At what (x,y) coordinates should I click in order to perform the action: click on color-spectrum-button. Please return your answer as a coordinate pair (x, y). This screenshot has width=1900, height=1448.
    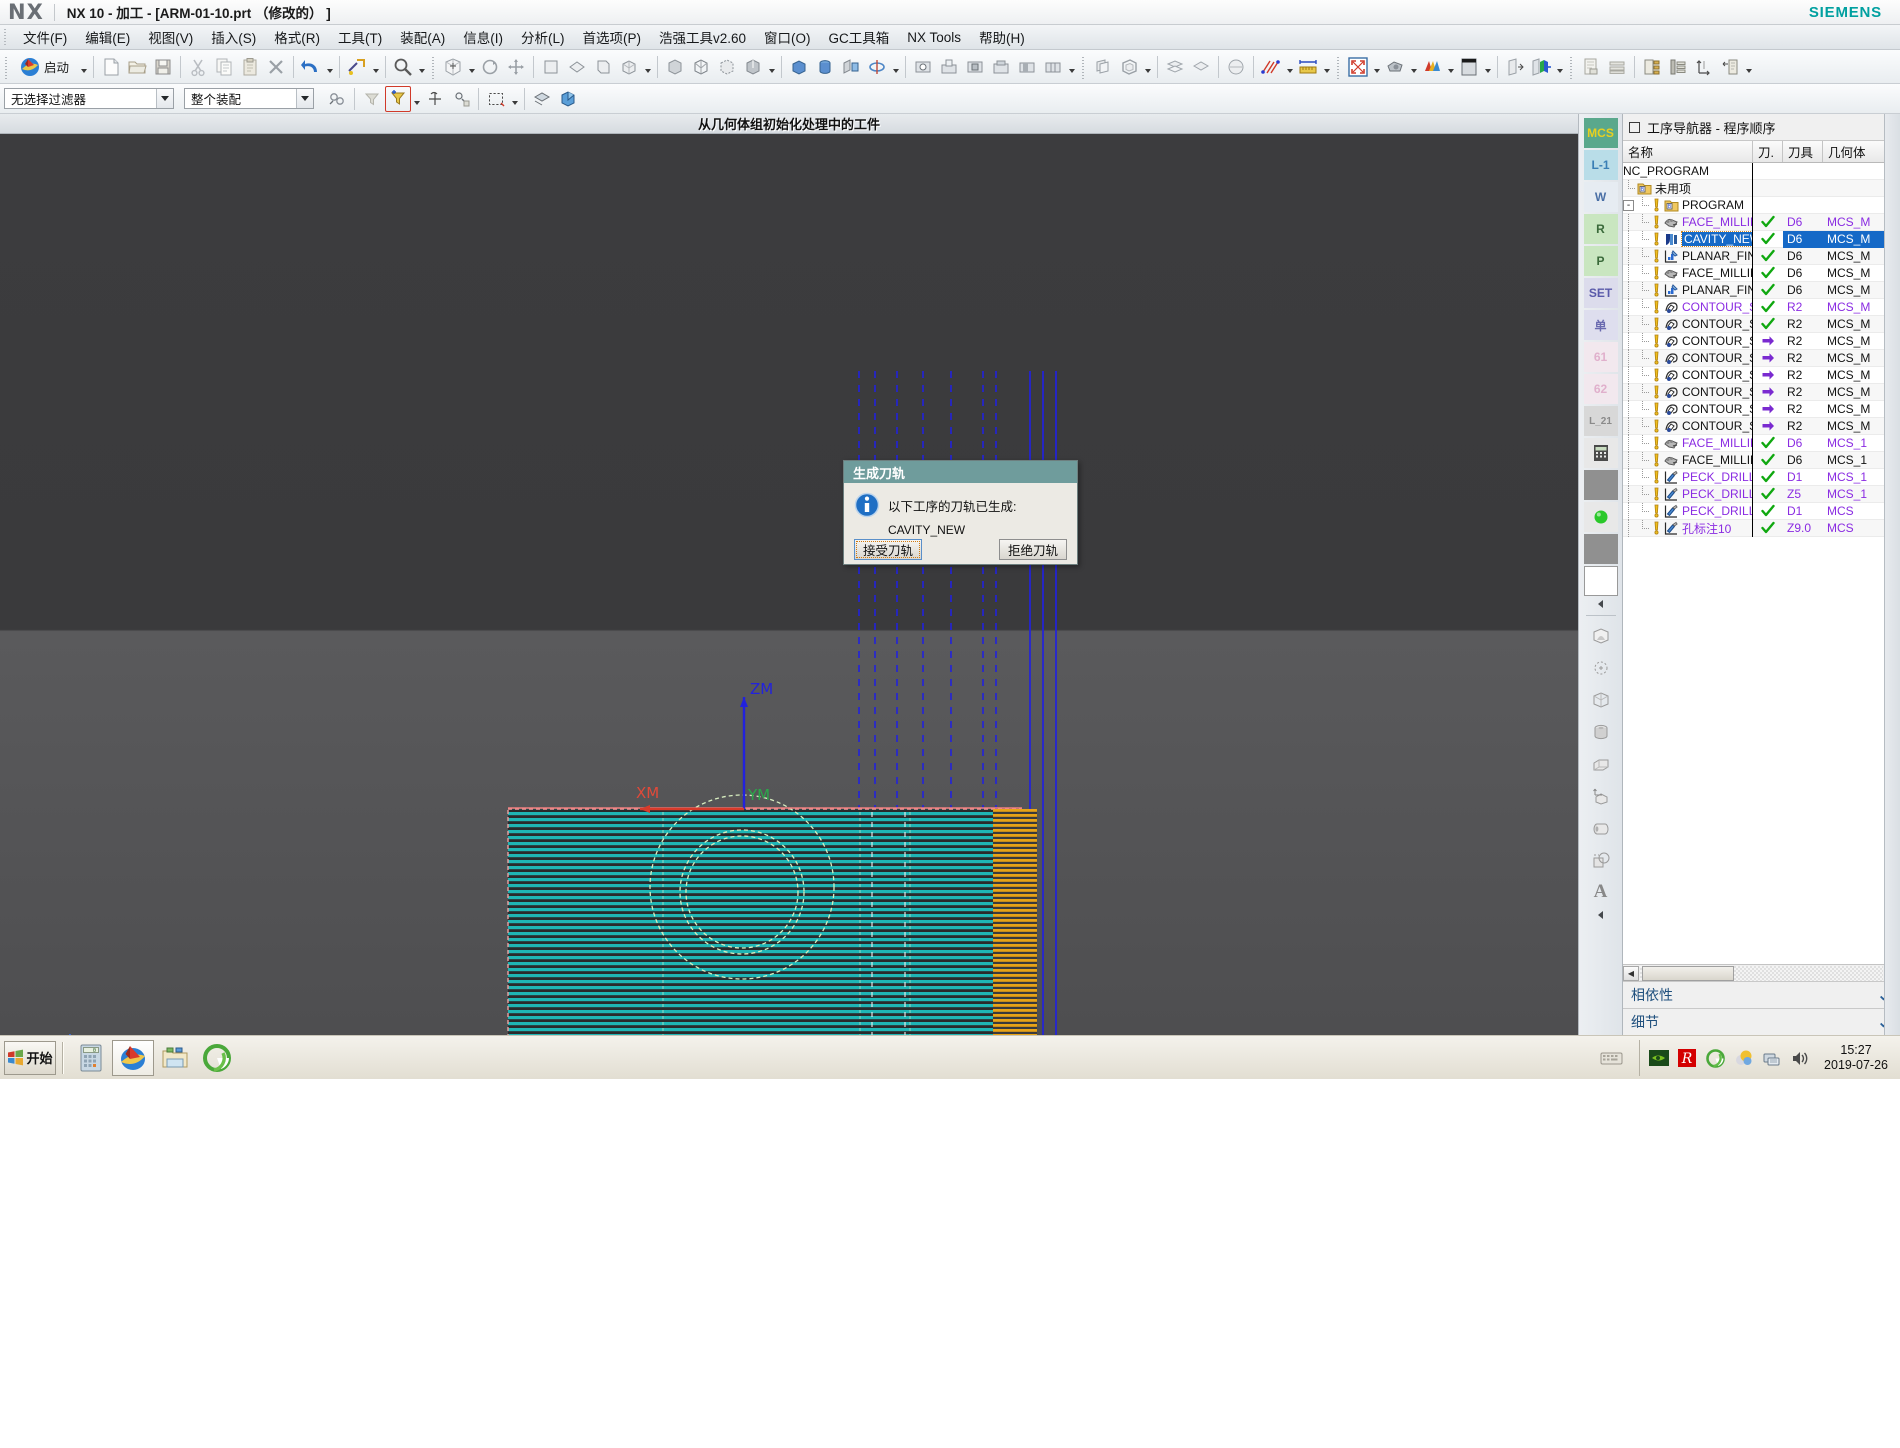
    Looking at the image, I should click on (1432, 67).